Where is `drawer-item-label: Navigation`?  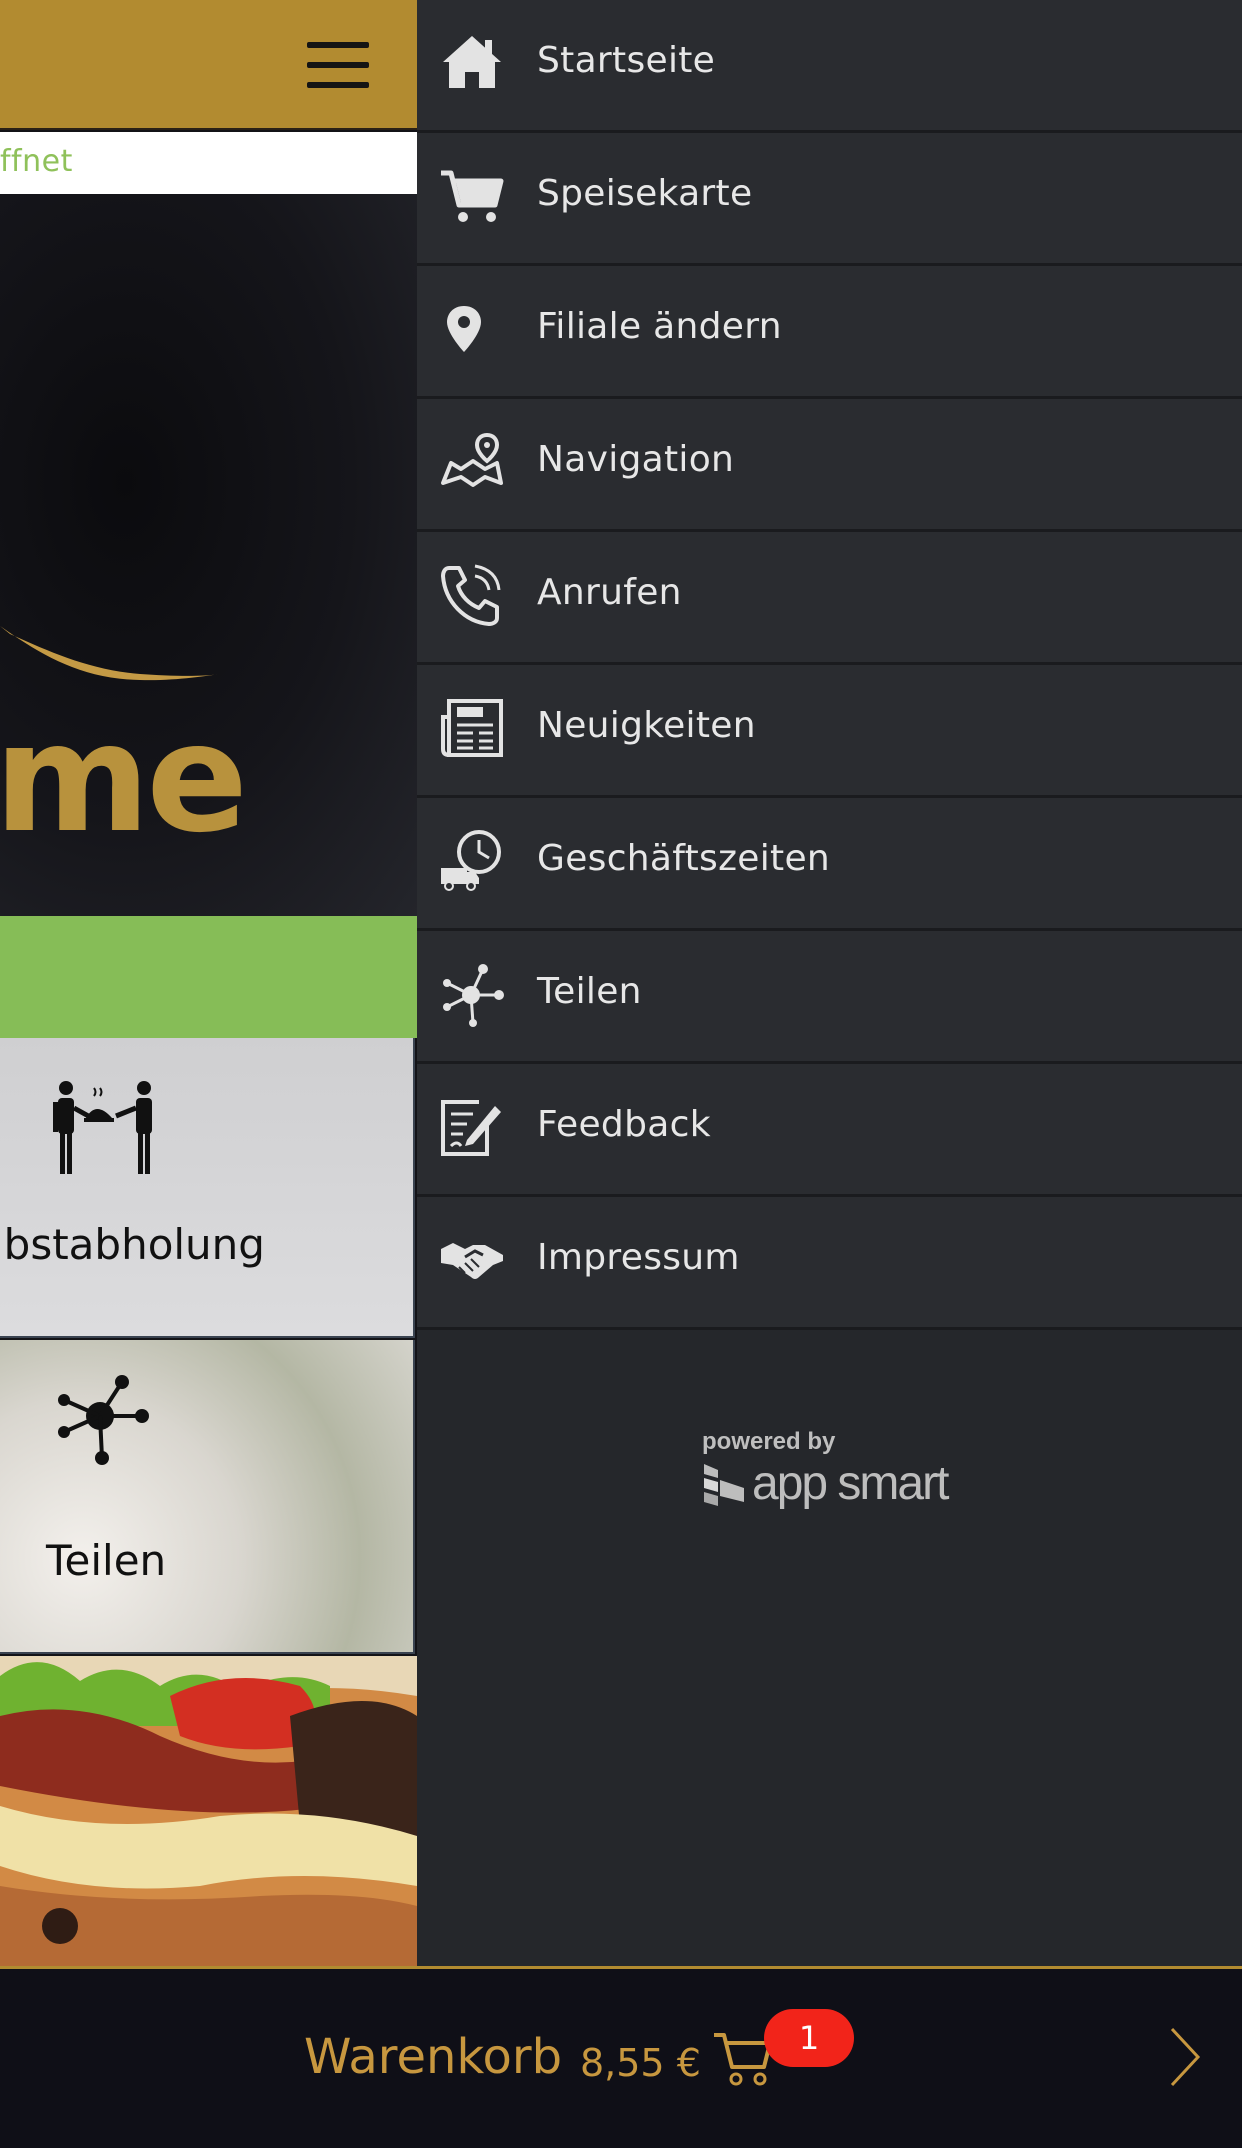 drawer-item-label: Navigation is located at coordinates (636, 459).